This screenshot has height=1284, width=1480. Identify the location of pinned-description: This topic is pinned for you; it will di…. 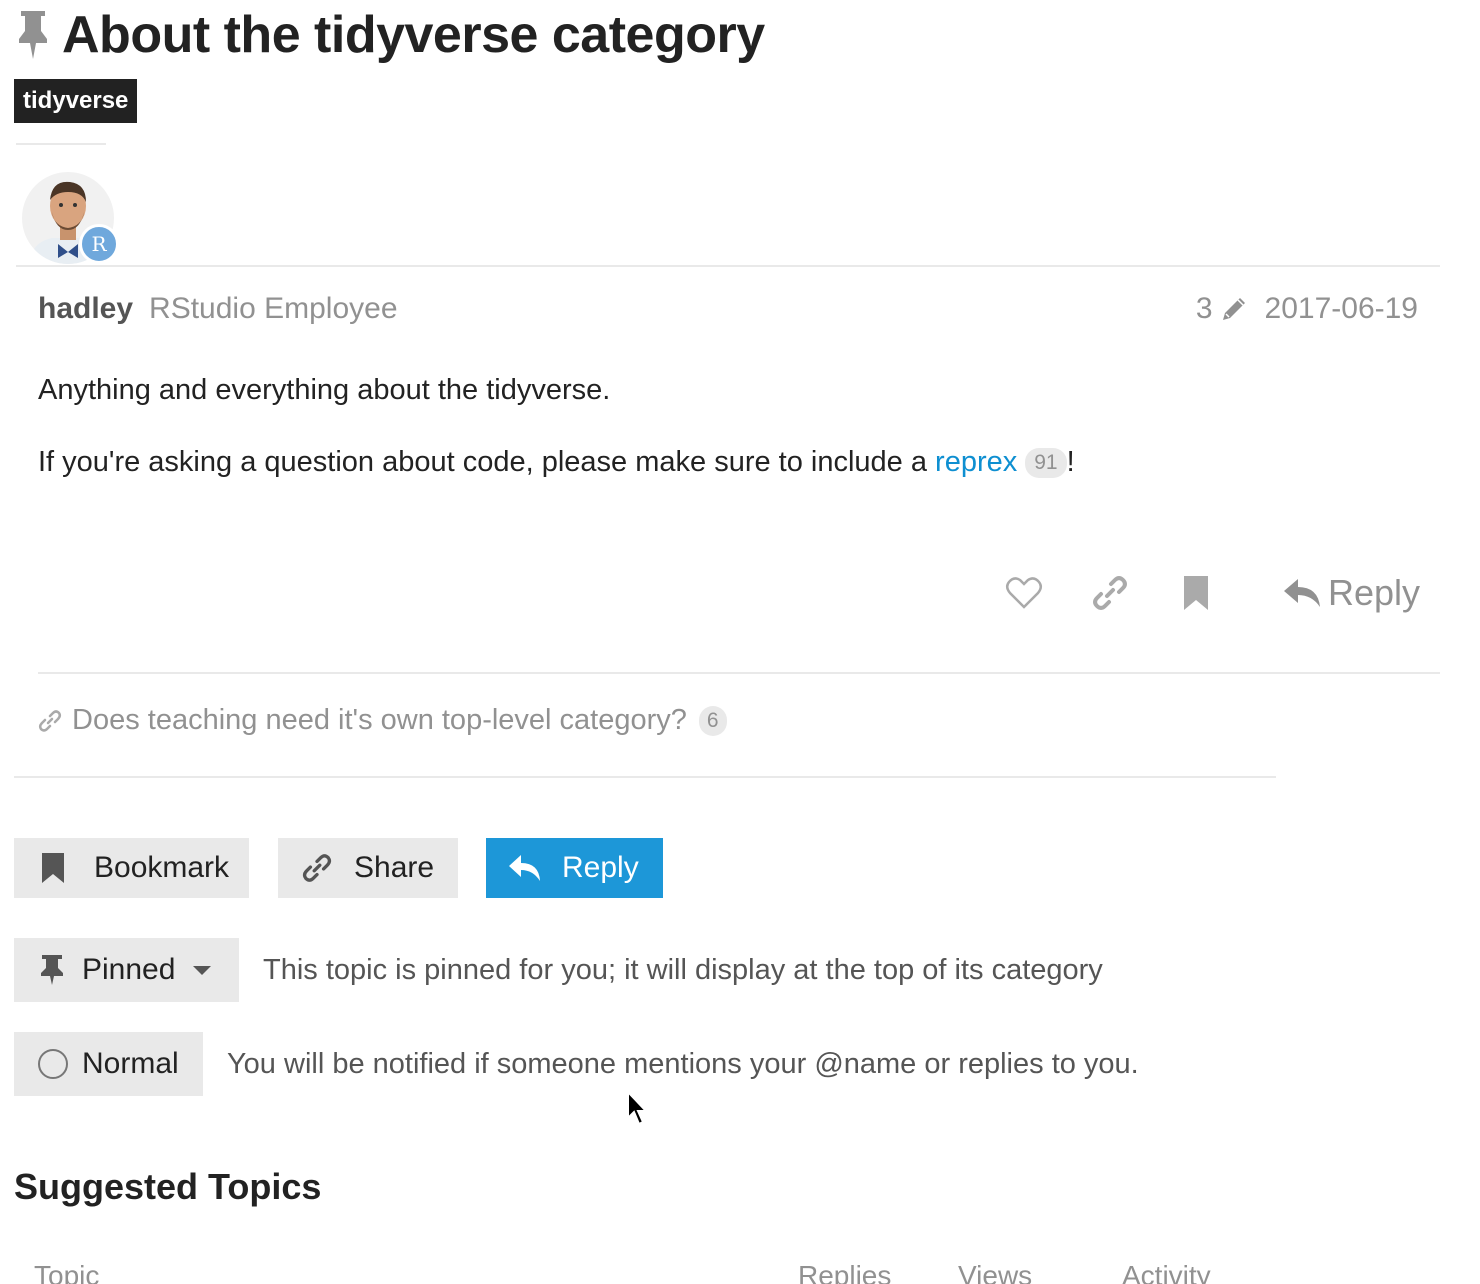
(683, 969).